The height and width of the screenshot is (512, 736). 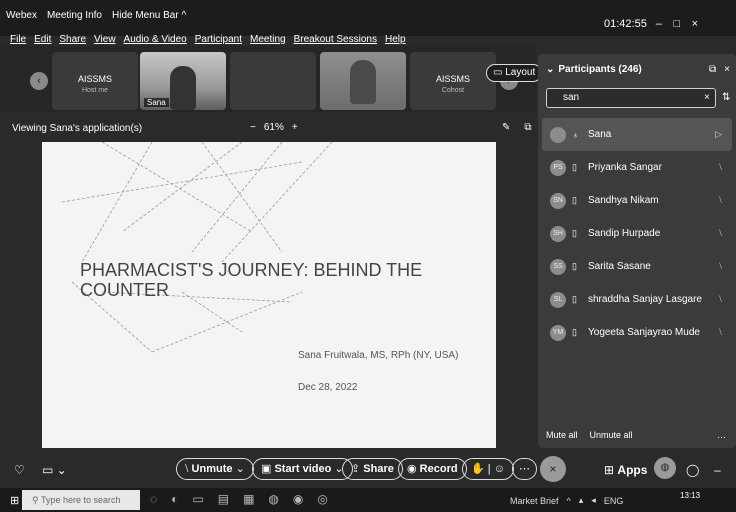 What do you see at coordinates (218, 39) in the screenshot?
I see `menu-participant: Participant` at bounding box center [218, 39].